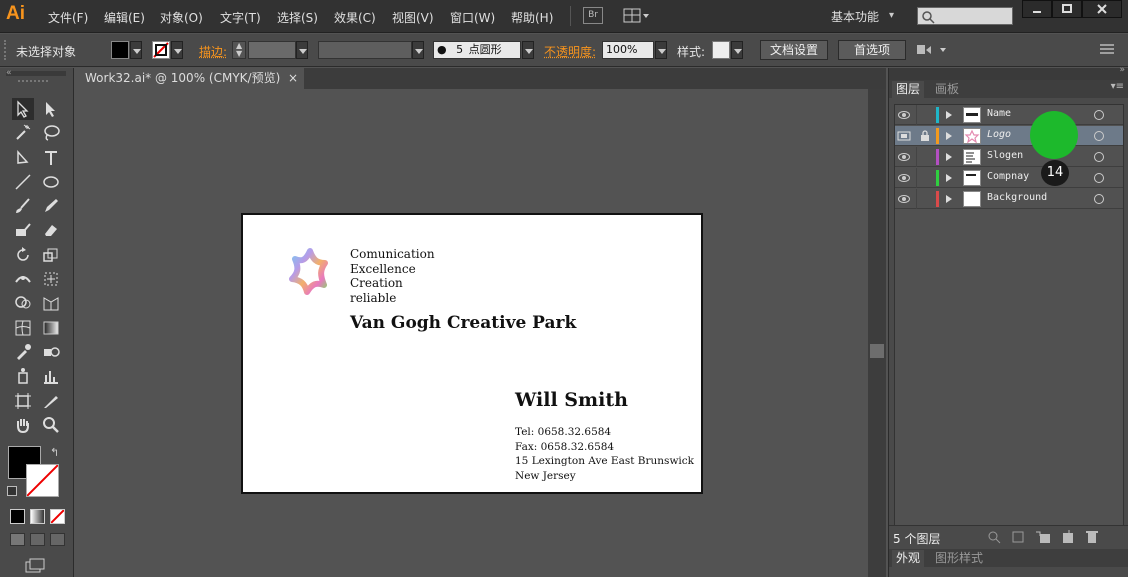  I want to click on width-tool-icon, so click(23, 279).